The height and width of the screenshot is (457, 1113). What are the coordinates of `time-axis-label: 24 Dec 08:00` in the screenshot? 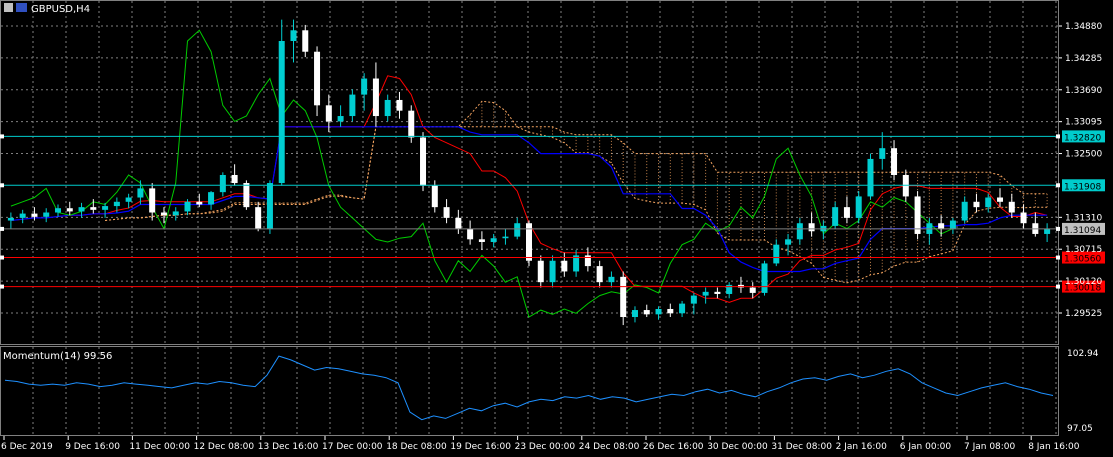 It's located at (609, 447).